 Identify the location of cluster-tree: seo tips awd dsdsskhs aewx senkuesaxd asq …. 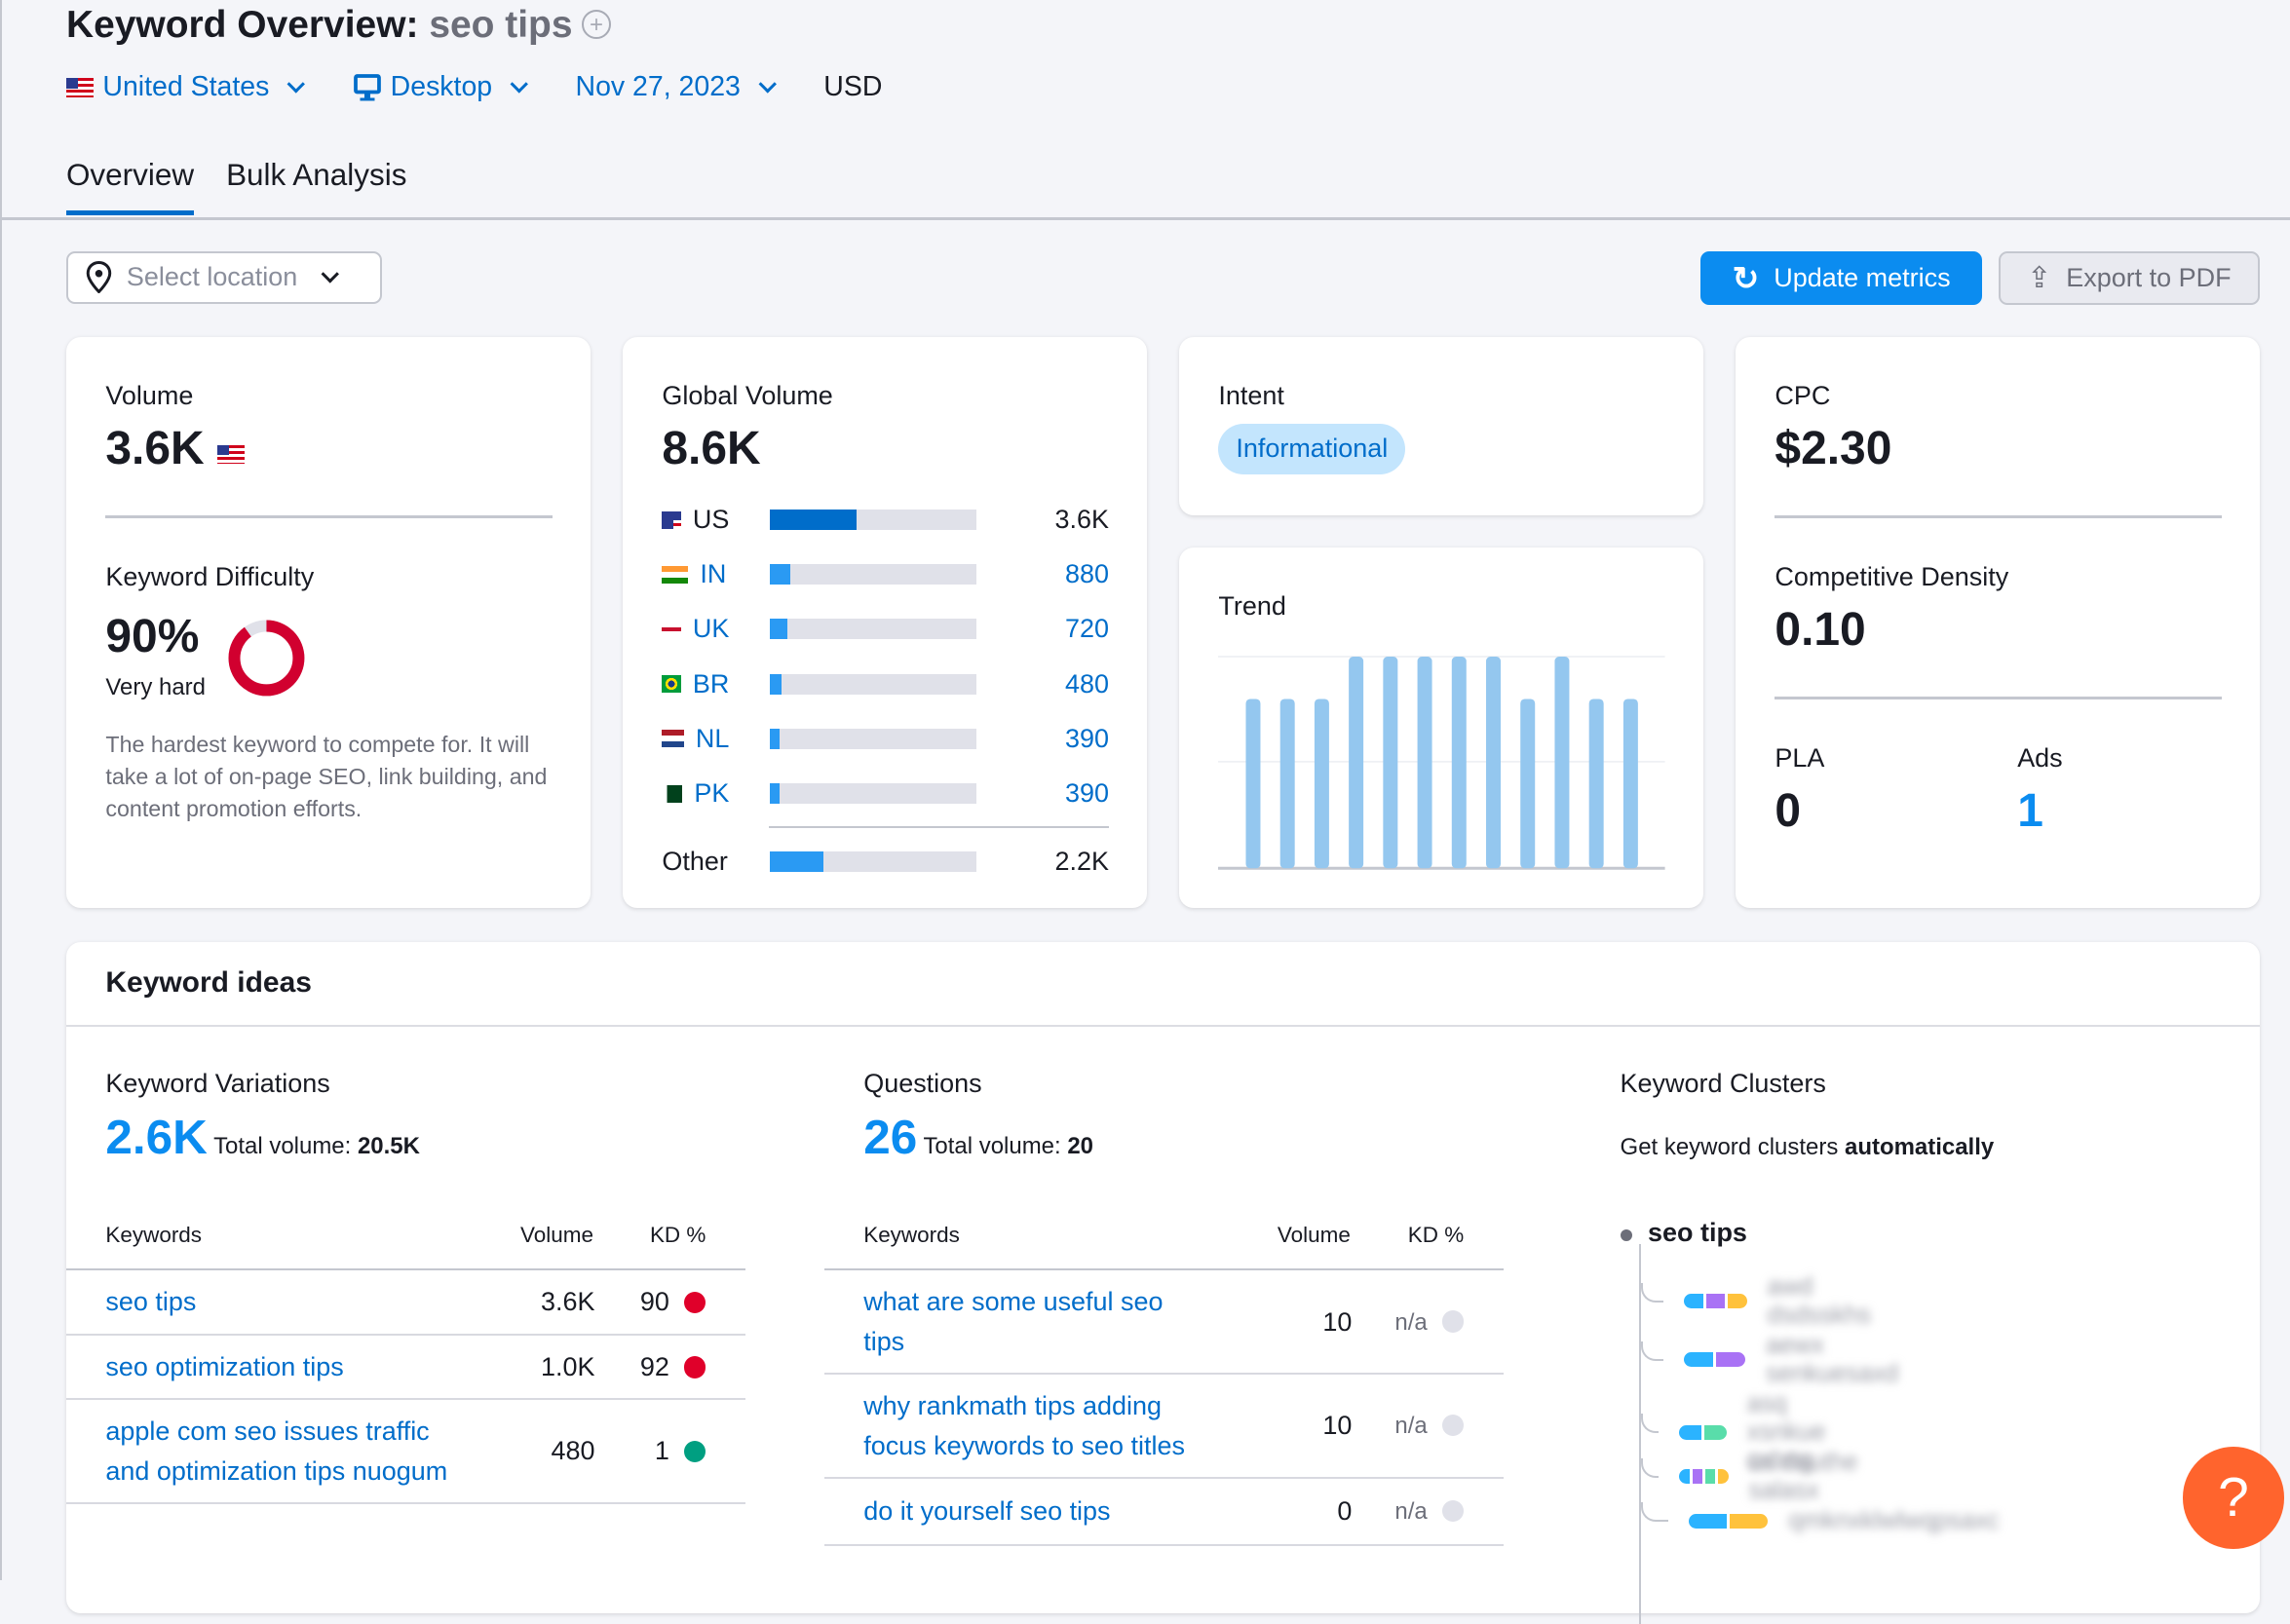
(1926, 1420).